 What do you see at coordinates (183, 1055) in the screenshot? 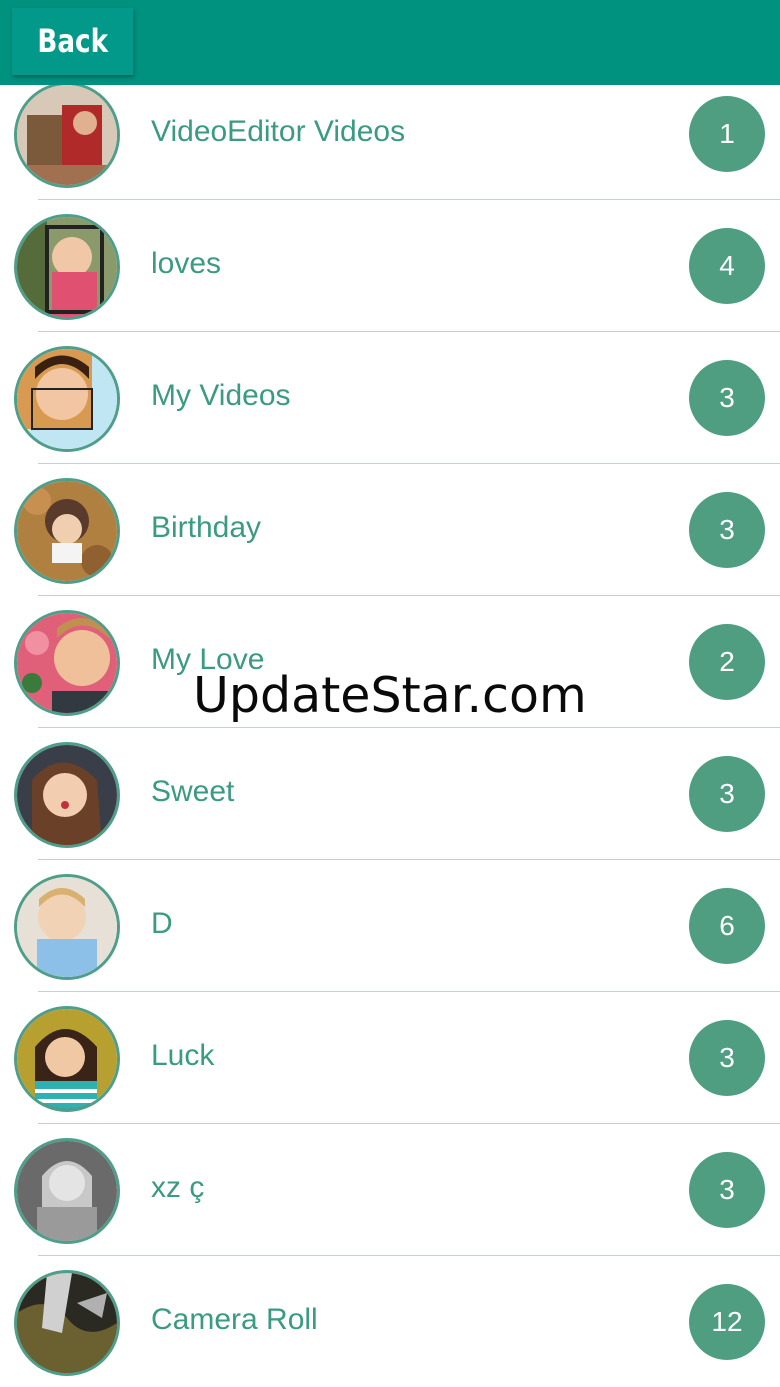
I see `album-name: Luck` at bounding box center [183, 1055].